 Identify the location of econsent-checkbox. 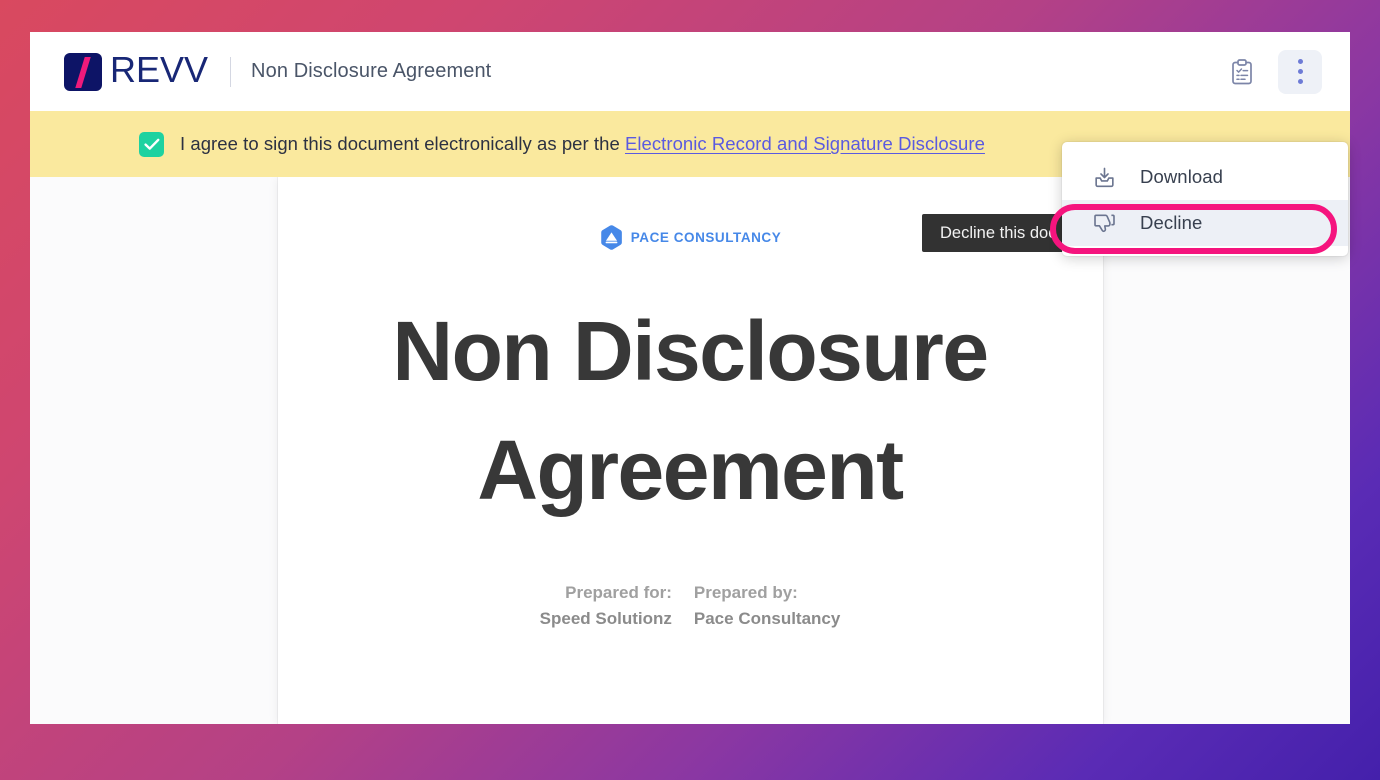
(151, 144).